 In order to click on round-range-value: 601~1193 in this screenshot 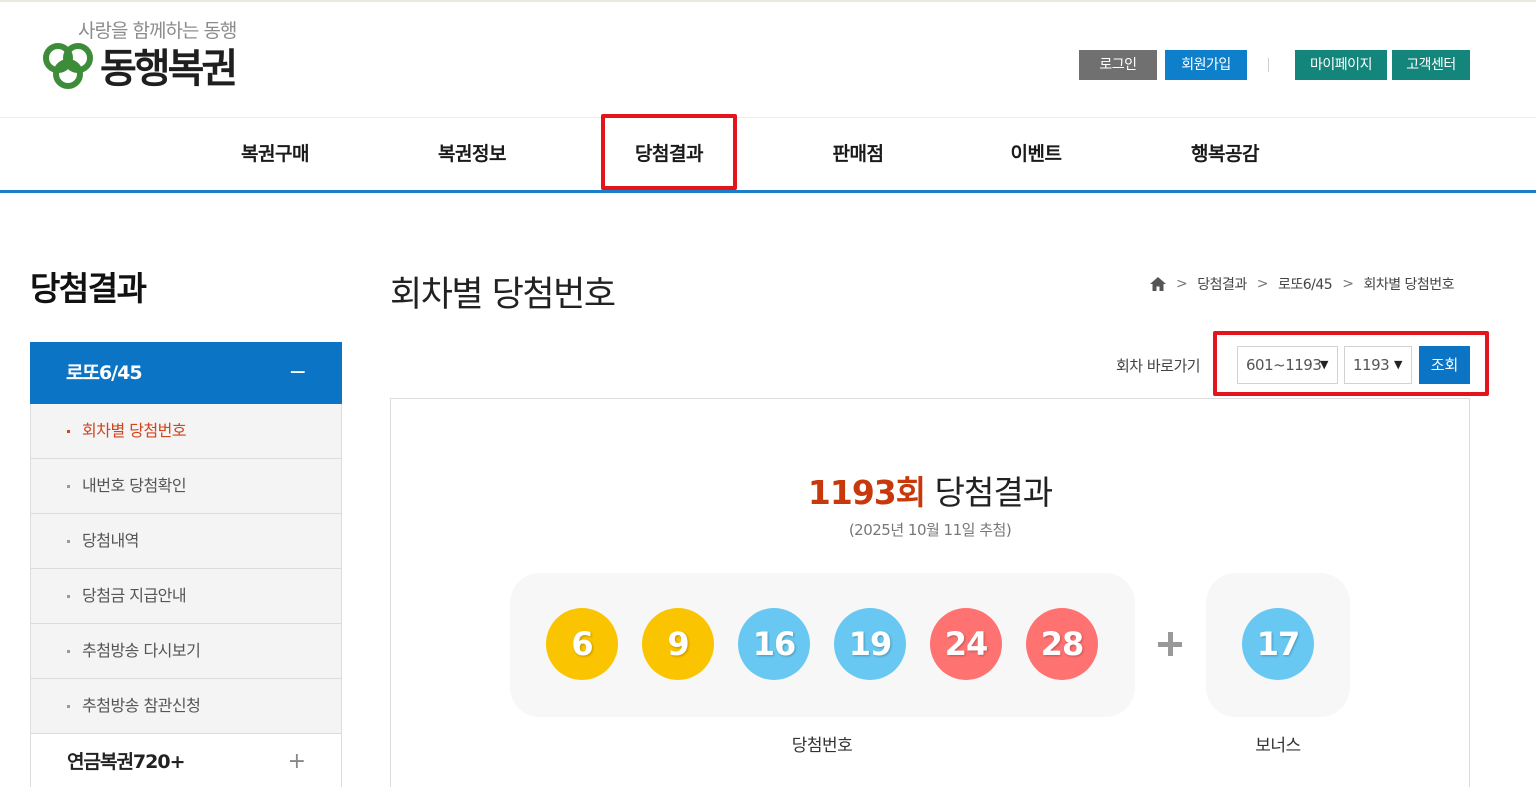, I will do `click(1284, 365)`.